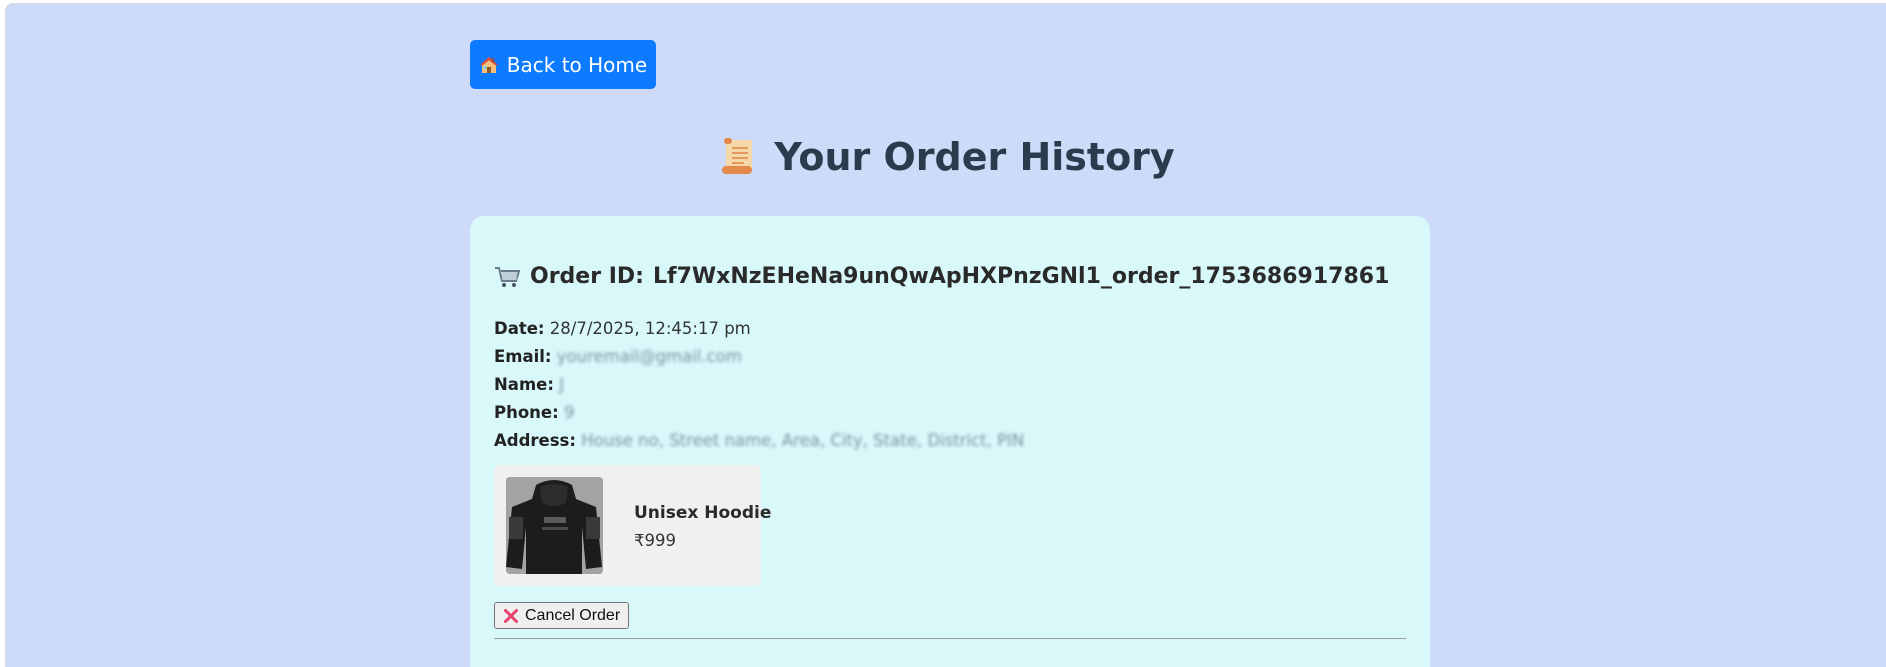 This screenshot has height=667, width=1886. Describe the element at coordinates (950, 638) in the screenshot. I see `order-divider` at that location.